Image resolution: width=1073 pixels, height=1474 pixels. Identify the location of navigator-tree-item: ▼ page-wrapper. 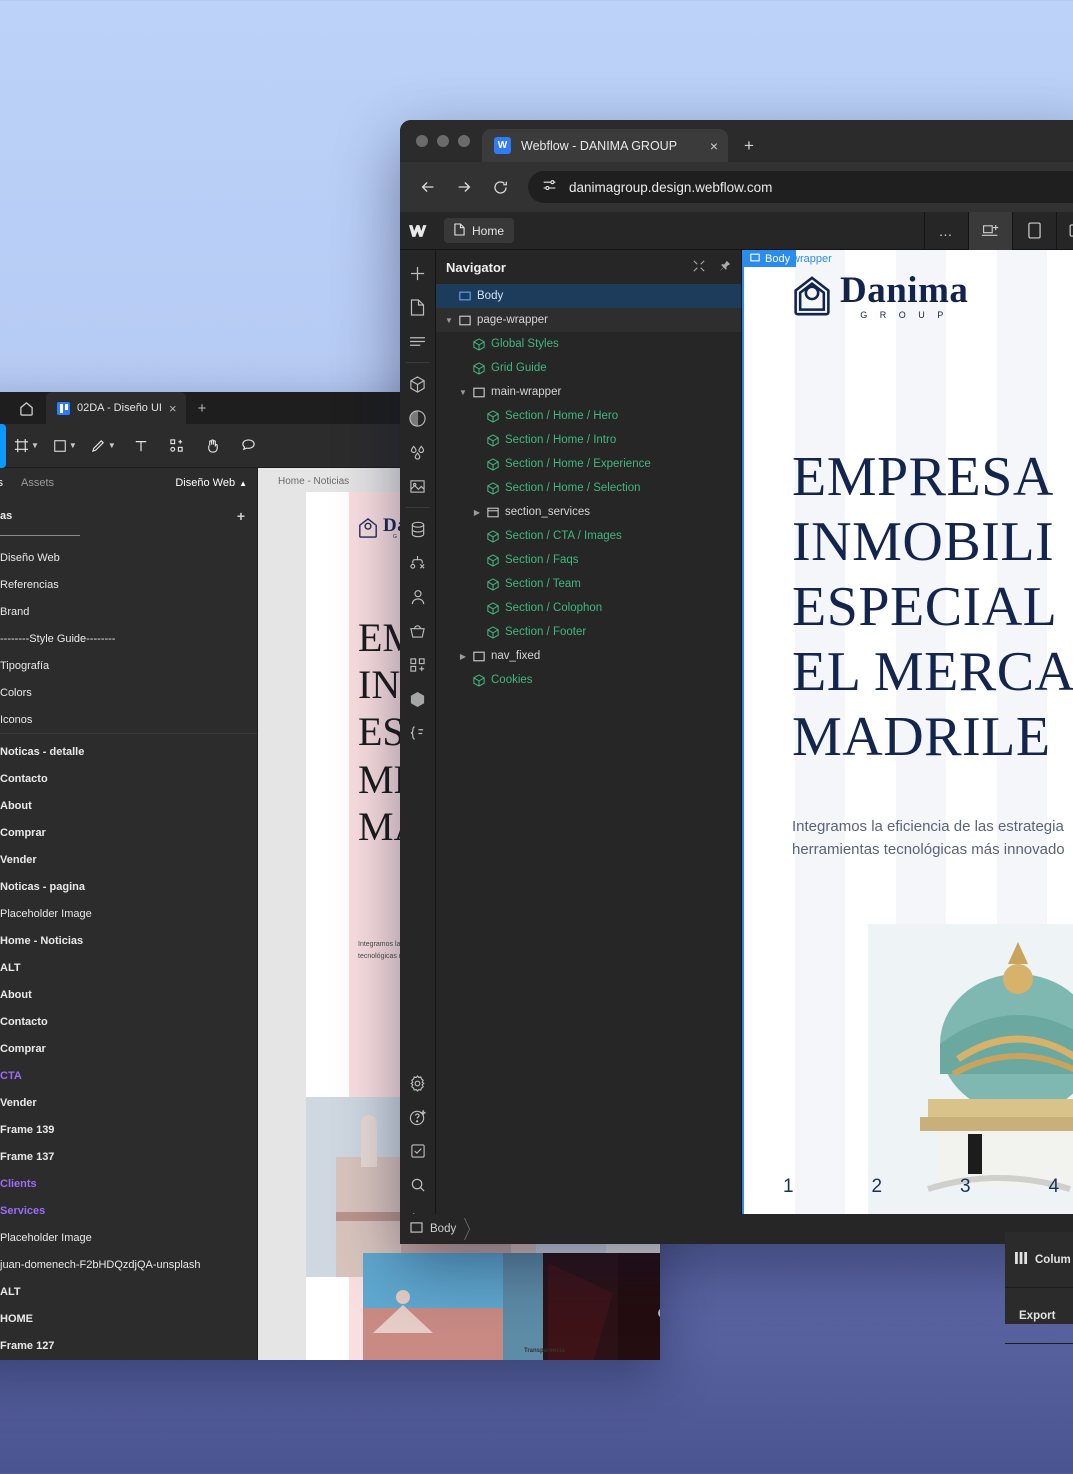
(588, 320).